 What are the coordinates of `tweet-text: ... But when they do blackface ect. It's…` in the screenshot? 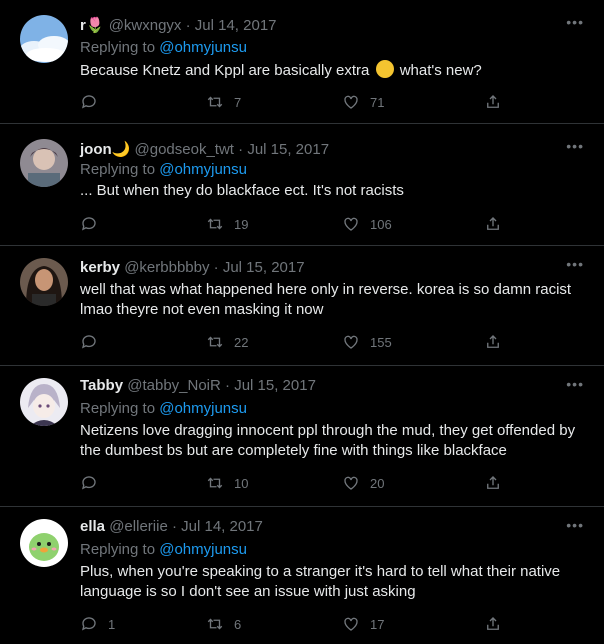 It's located at (242, 190).